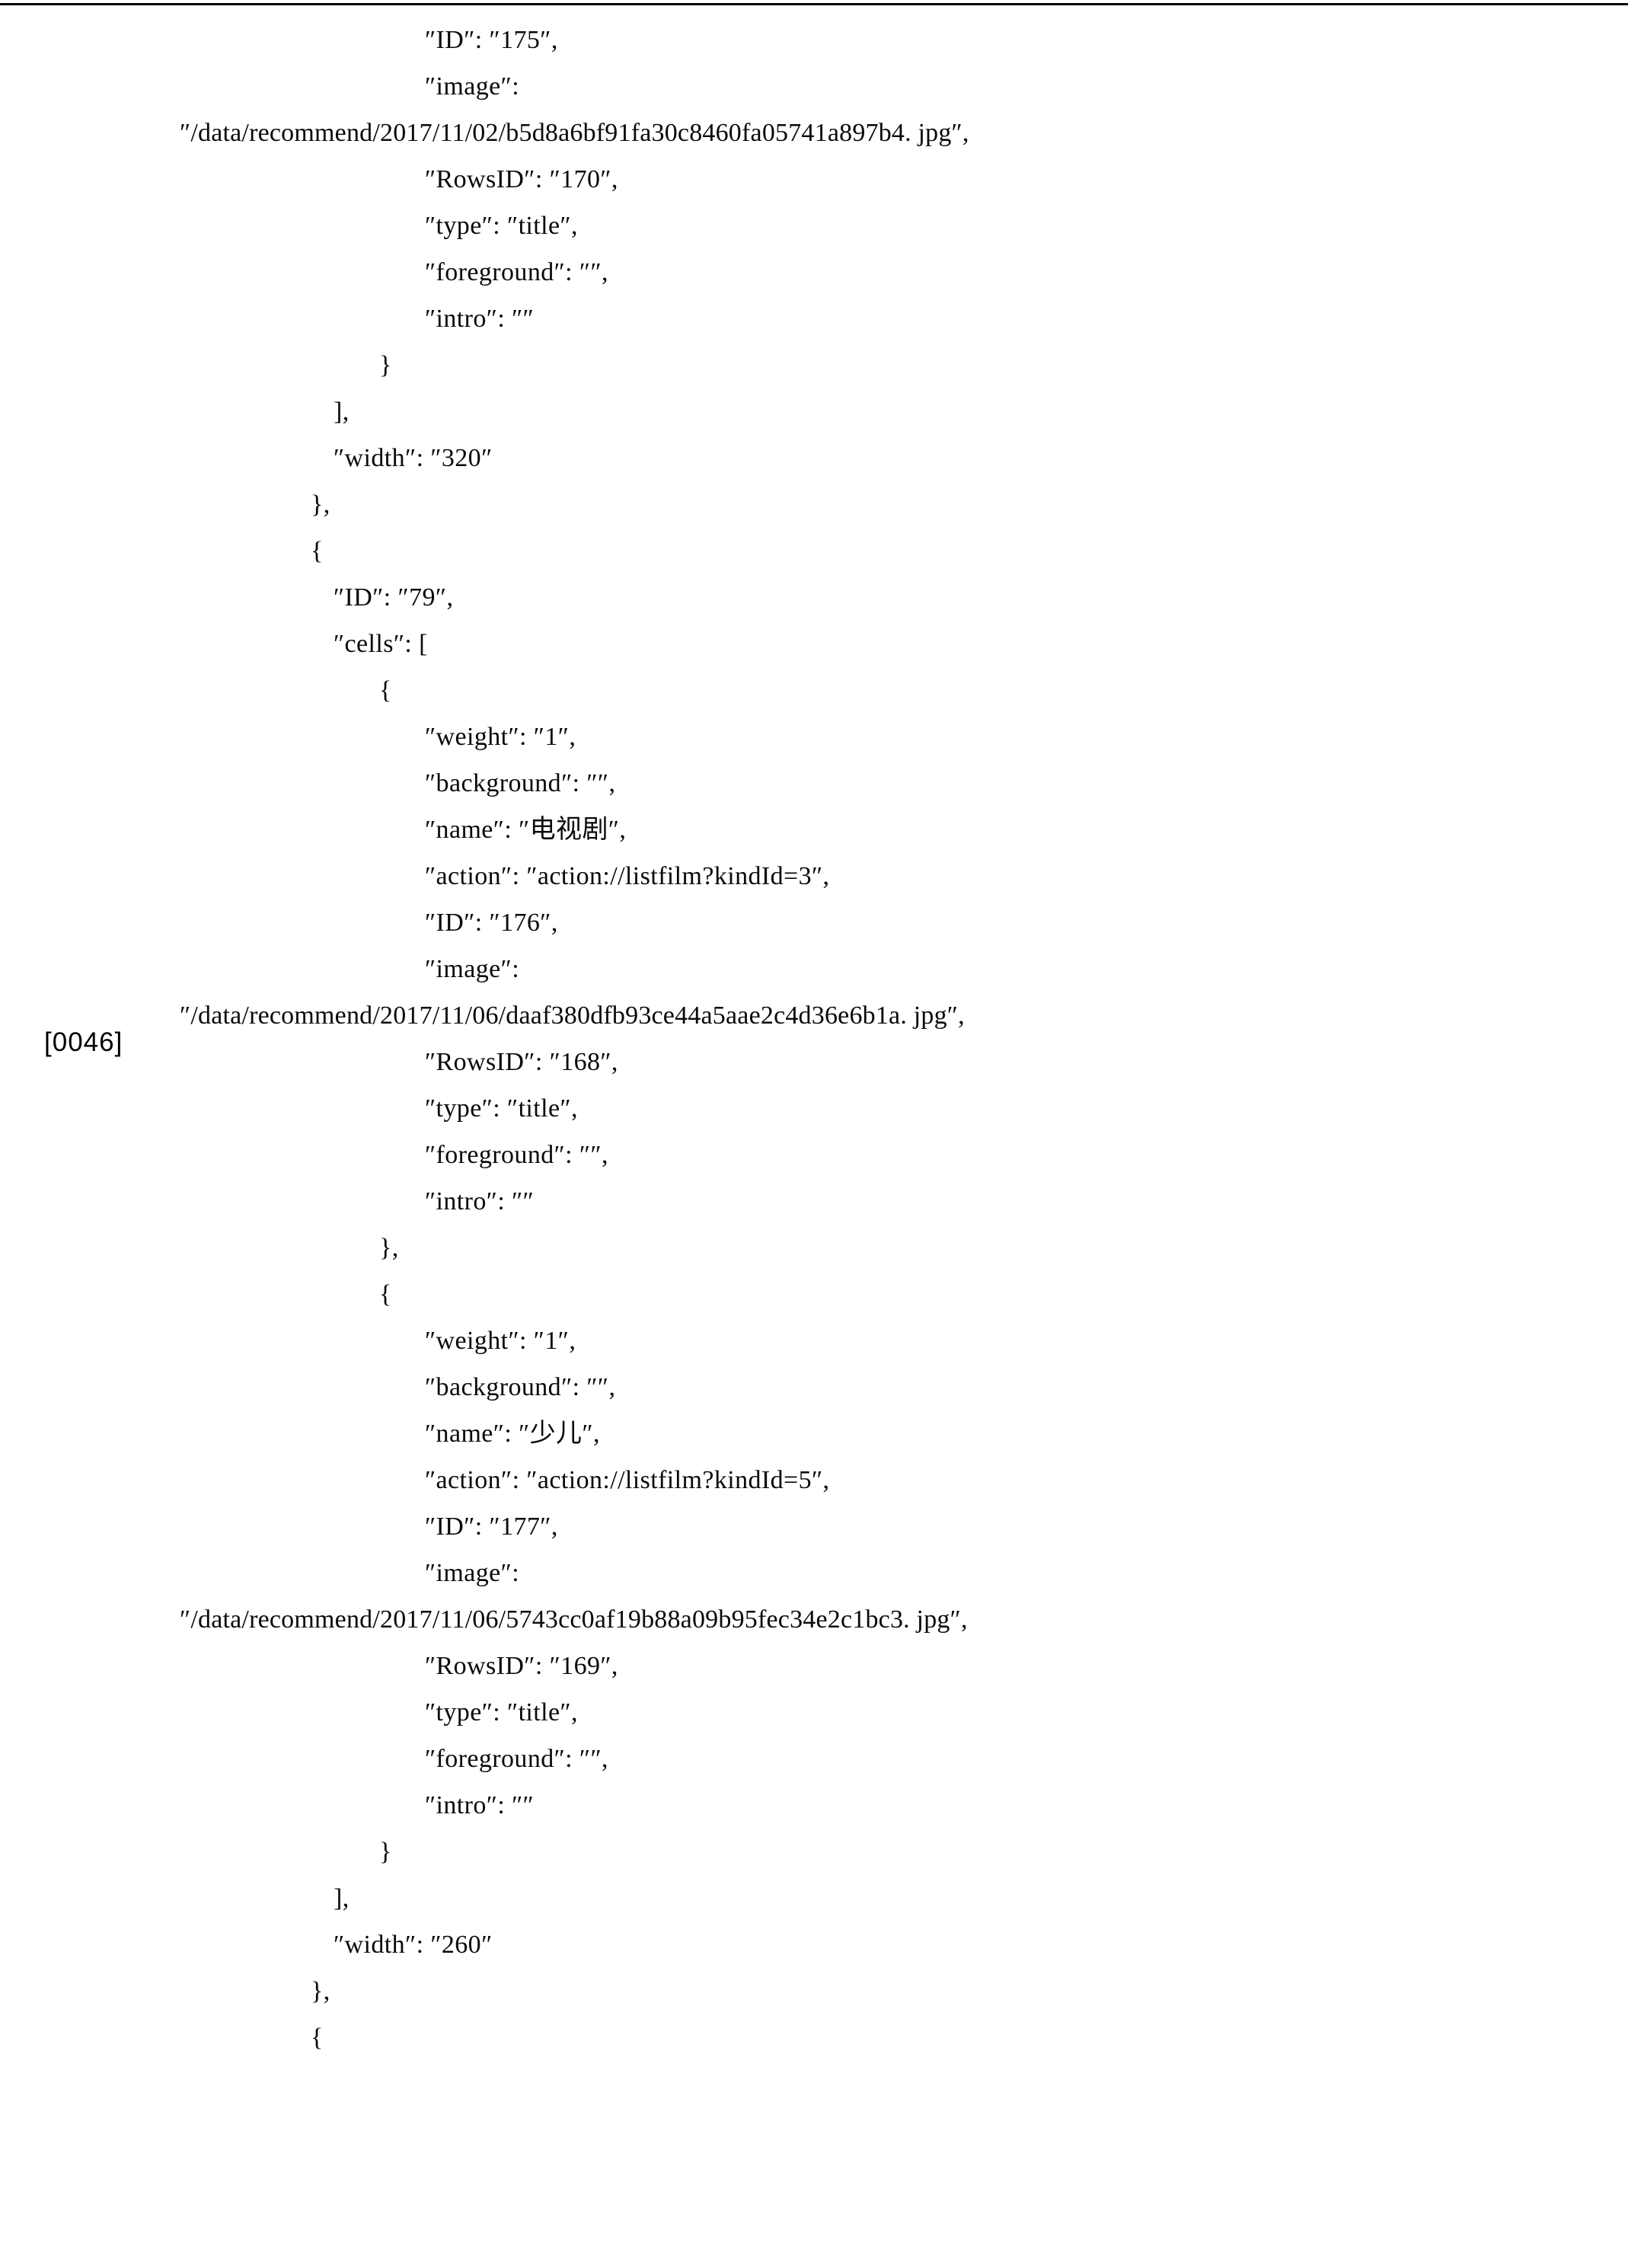 This screenshot has width=1628, height=2268. Describe the element at coordinates (413, 1945) in the screenshot. I see `code-line: ″width″: ″260″` at that location.